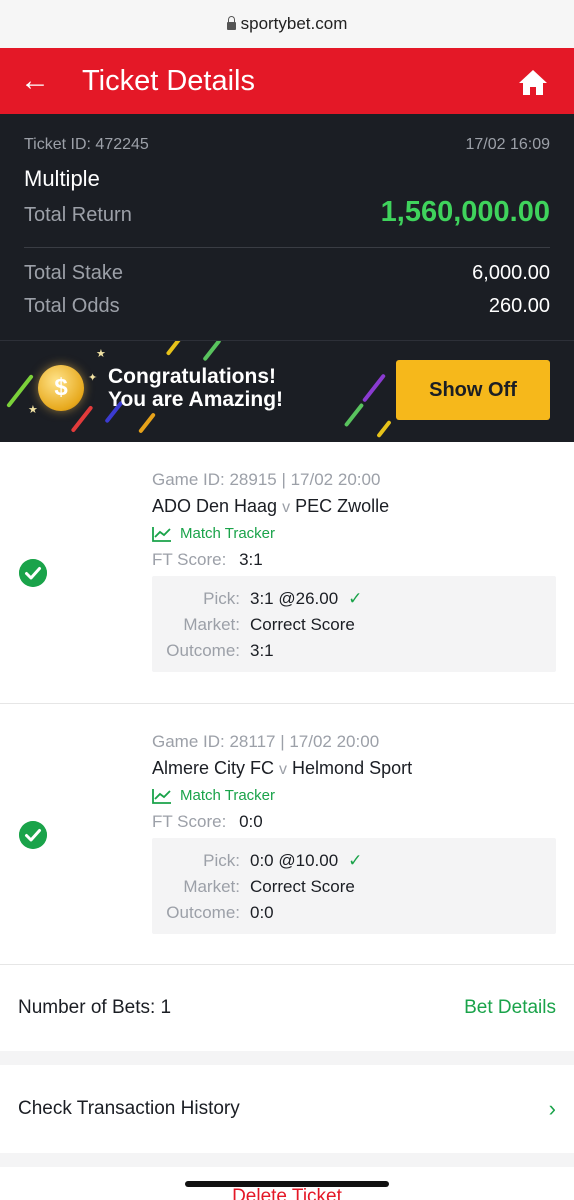 Image resolution: width=574 pixels, height=1200 pixels. I want to click on total-return-label: Total Return, so click(78, 215).